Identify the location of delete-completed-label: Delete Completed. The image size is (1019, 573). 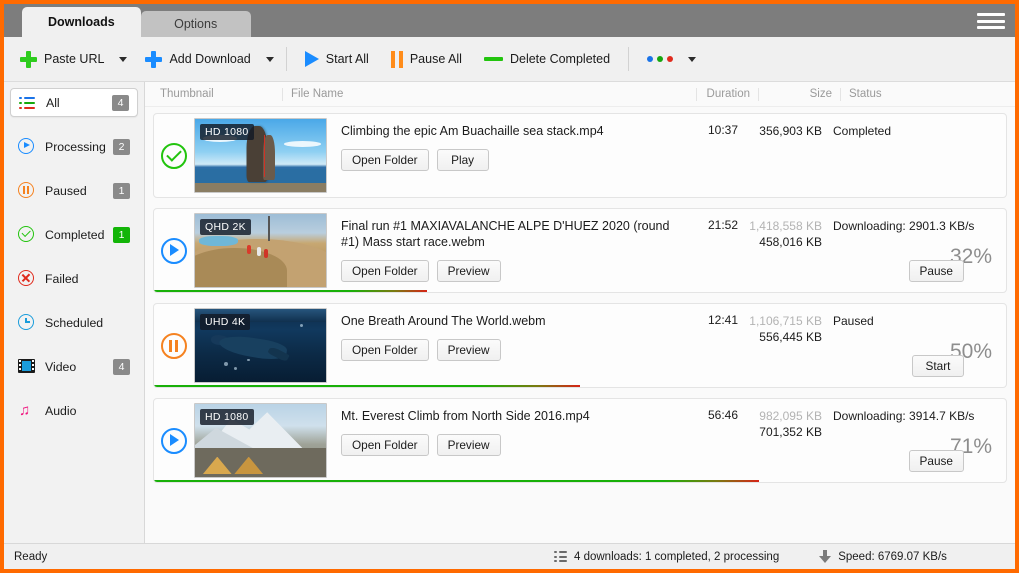
(560, 59).